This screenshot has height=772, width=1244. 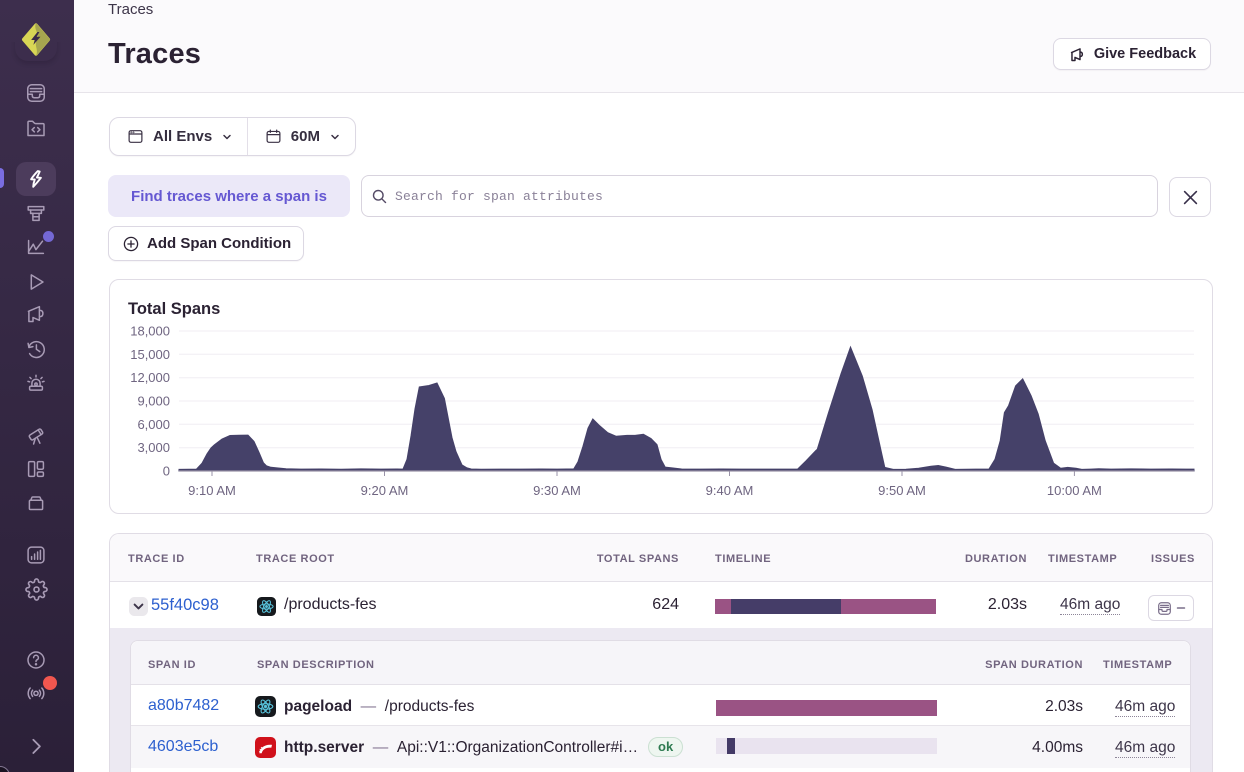 I want to click on svg-text: 15,000, so click(x=150, y=354).